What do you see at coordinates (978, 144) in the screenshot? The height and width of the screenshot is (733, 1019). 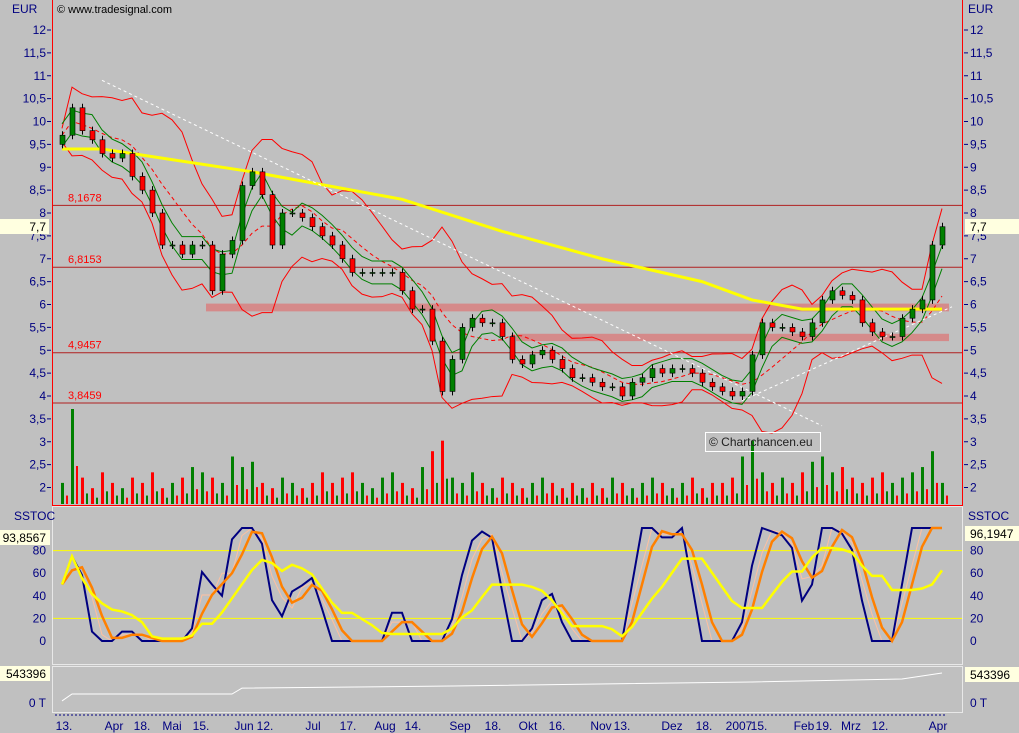 I see `price-tick-right: 9,5` at bounding box center [978, 144].